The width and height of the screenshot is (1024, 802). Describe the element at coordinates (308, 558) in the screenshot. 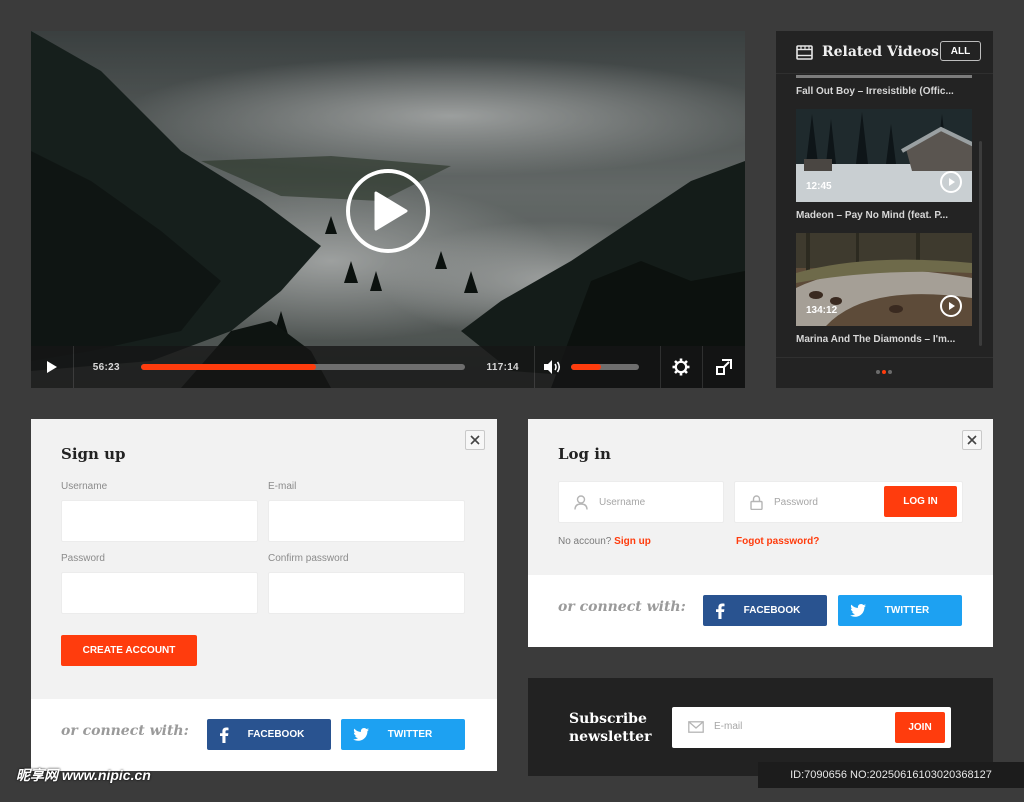

I see `confirm-password-label: Confirm password` at that location.